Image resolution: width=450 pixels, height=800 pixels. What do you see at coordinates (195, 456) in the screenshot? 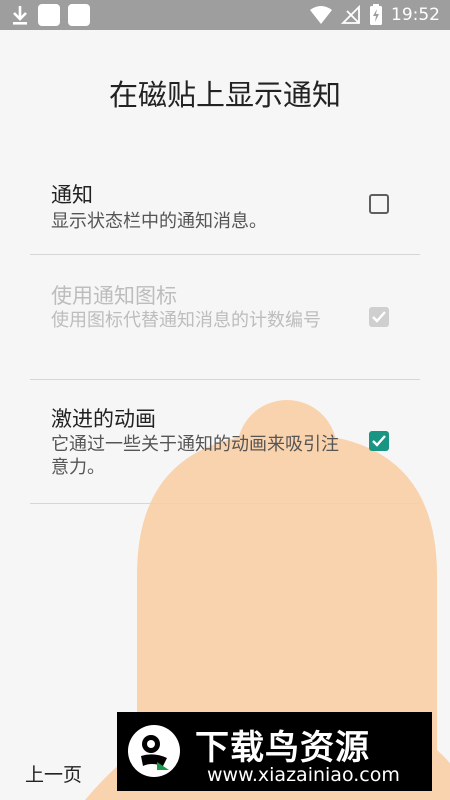
I see `setting-subtitle: 它通过一些关于通知的动画来吸引注意力。` at bounding box center [195, 456].